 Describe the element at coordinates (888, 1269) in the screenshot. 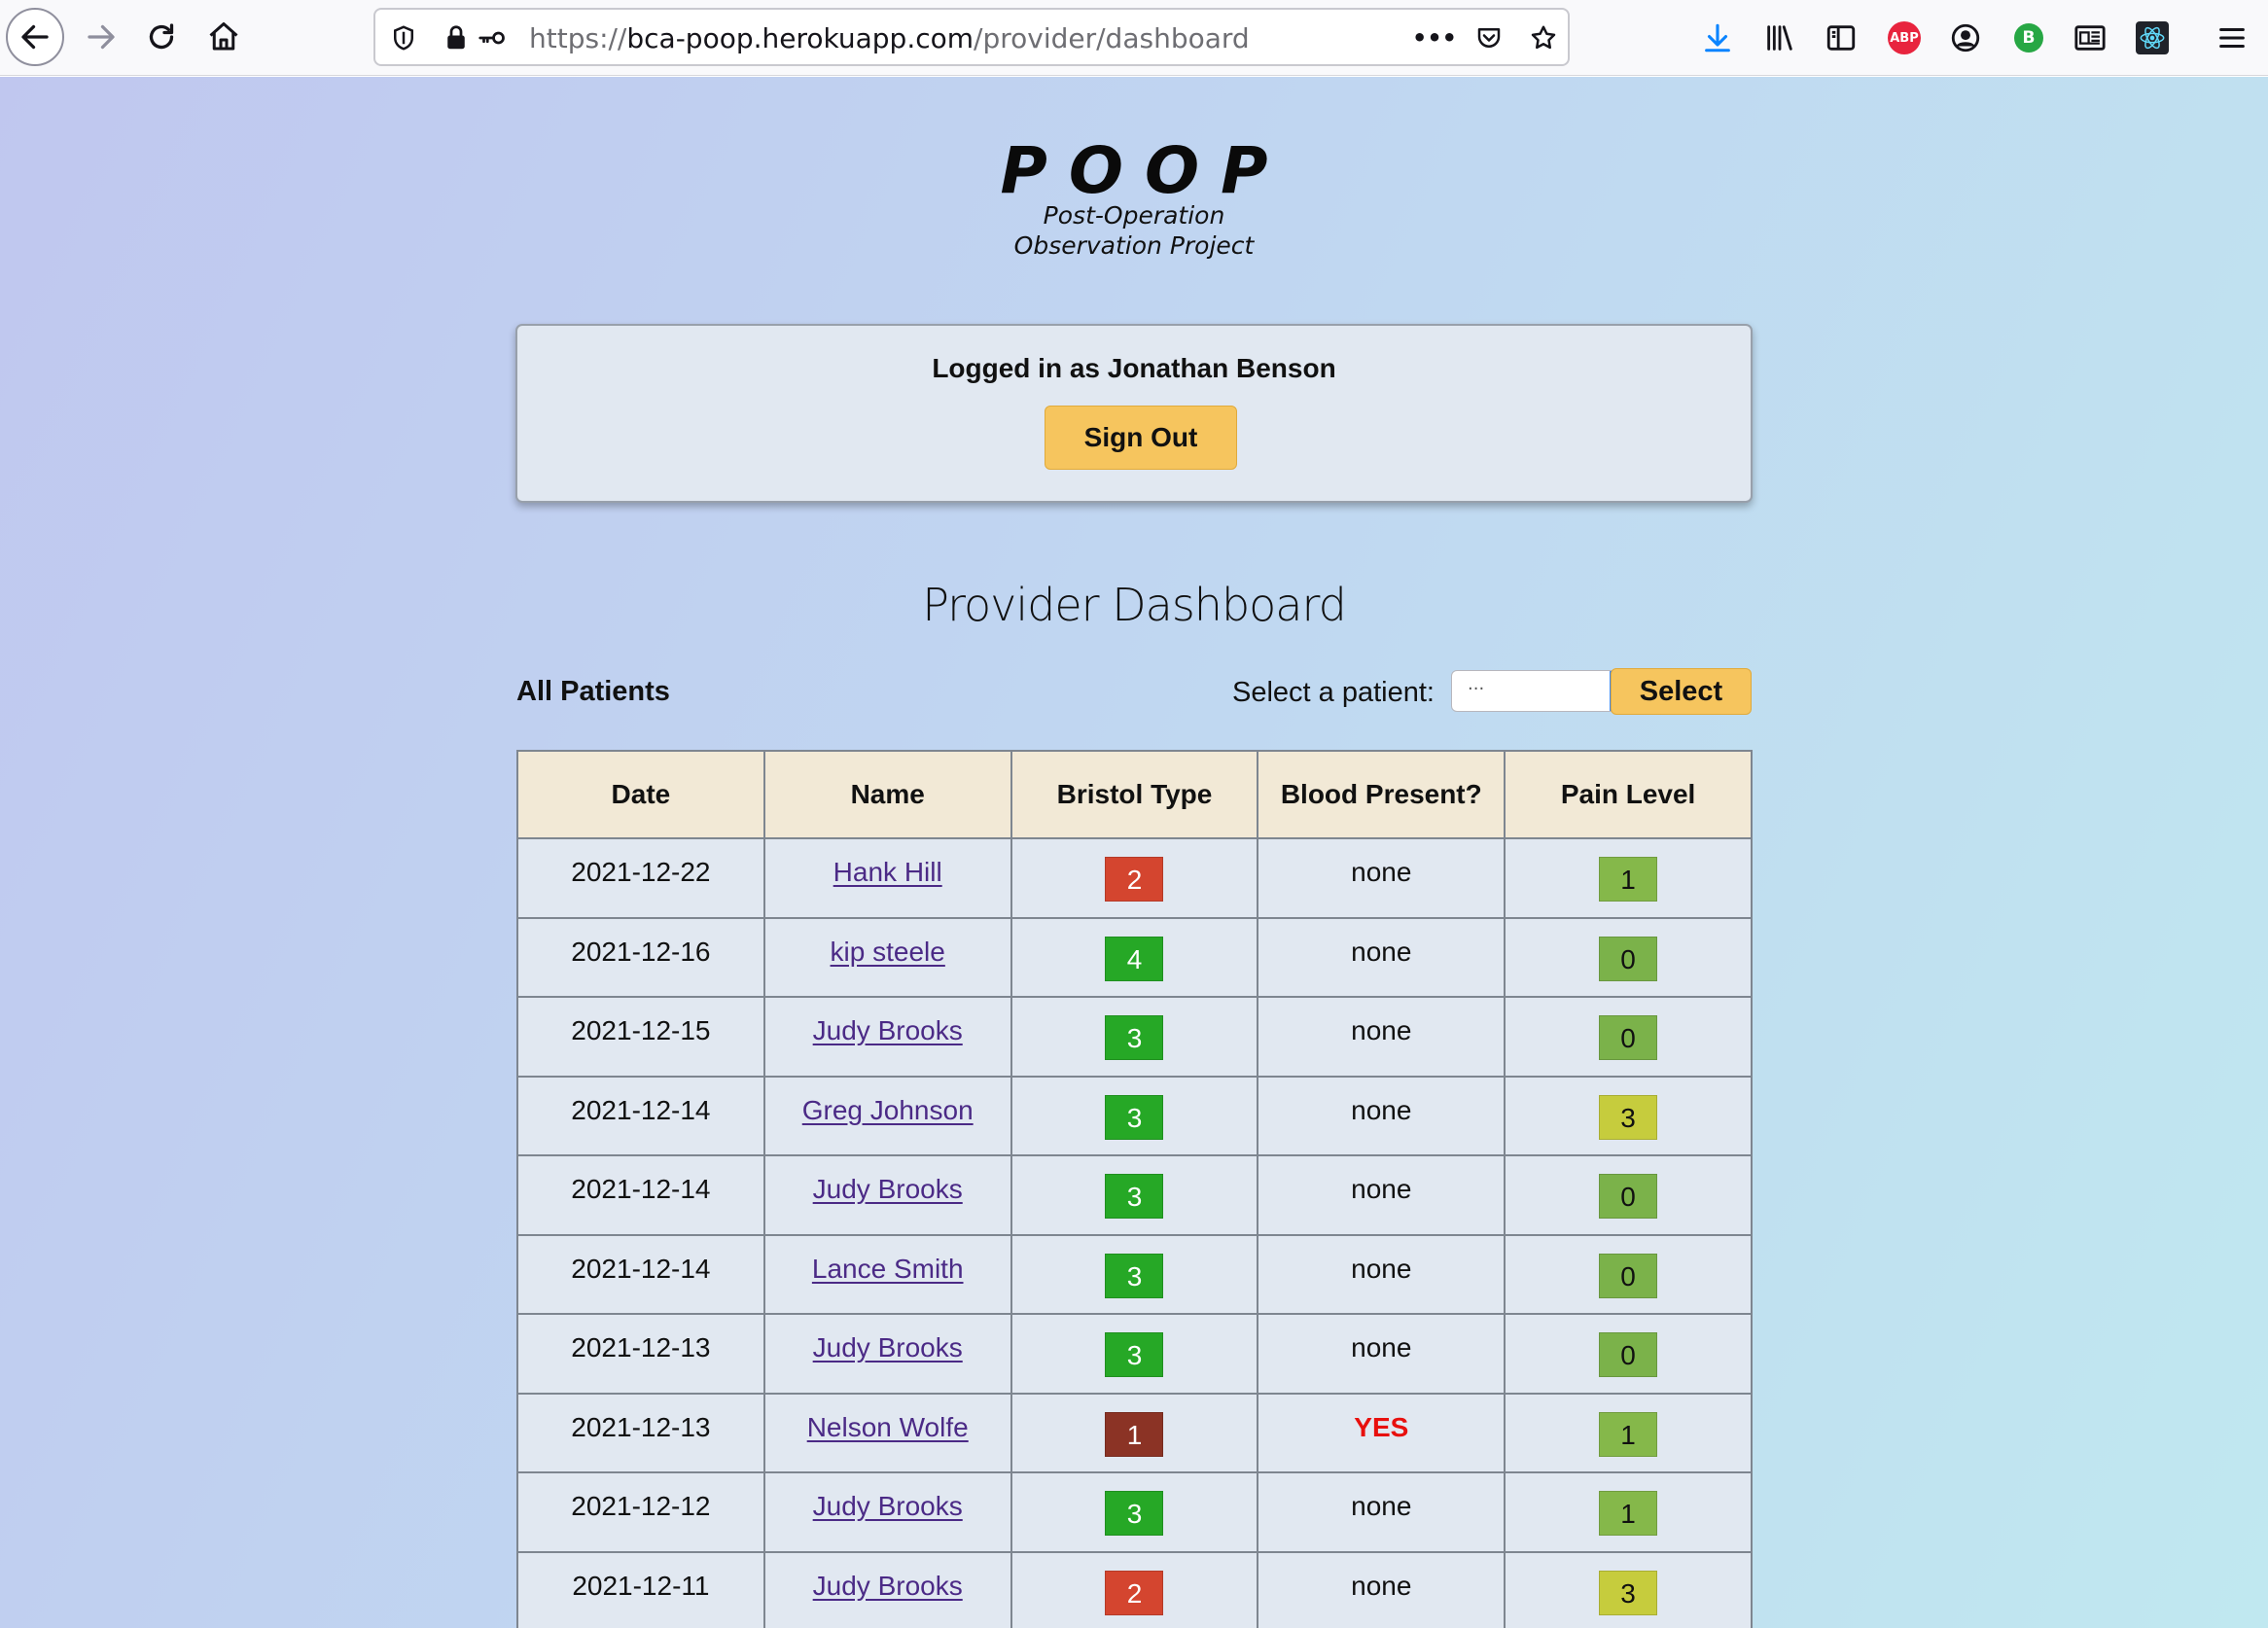

I see `patient-name-link: Lance Smith` at that location.